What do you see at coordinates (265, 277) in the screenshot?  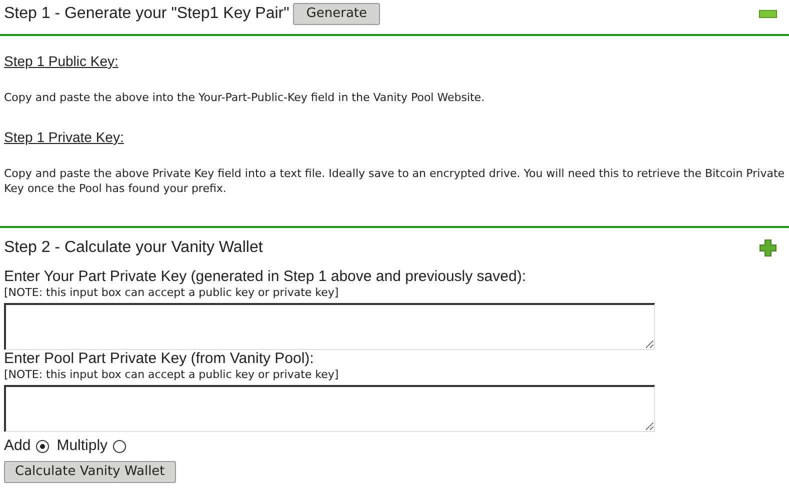 I see `field-label: Enter Your Part Private Key (generated in Step 1 above and previously saved):` at bounding box center [265, 277].